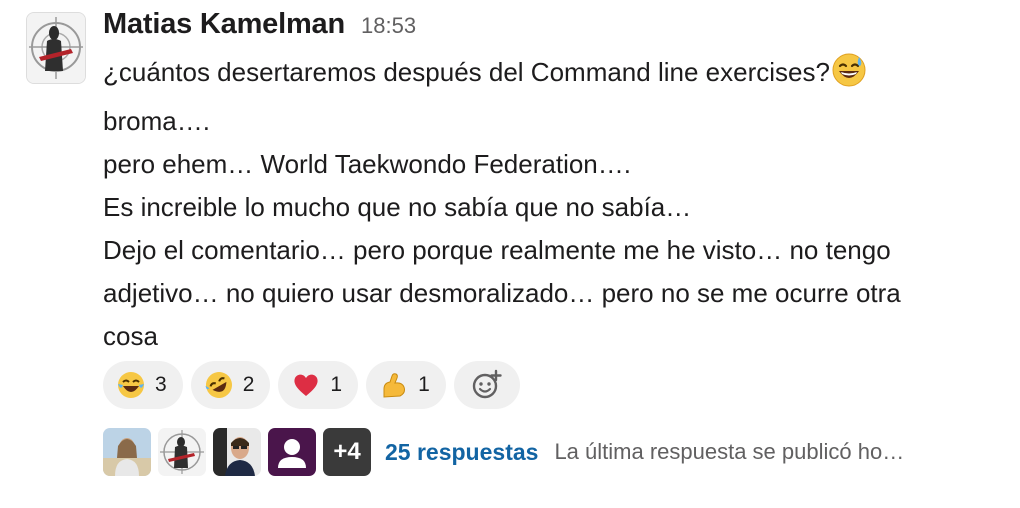  I want to click on author-avatar, so click(56, 48).